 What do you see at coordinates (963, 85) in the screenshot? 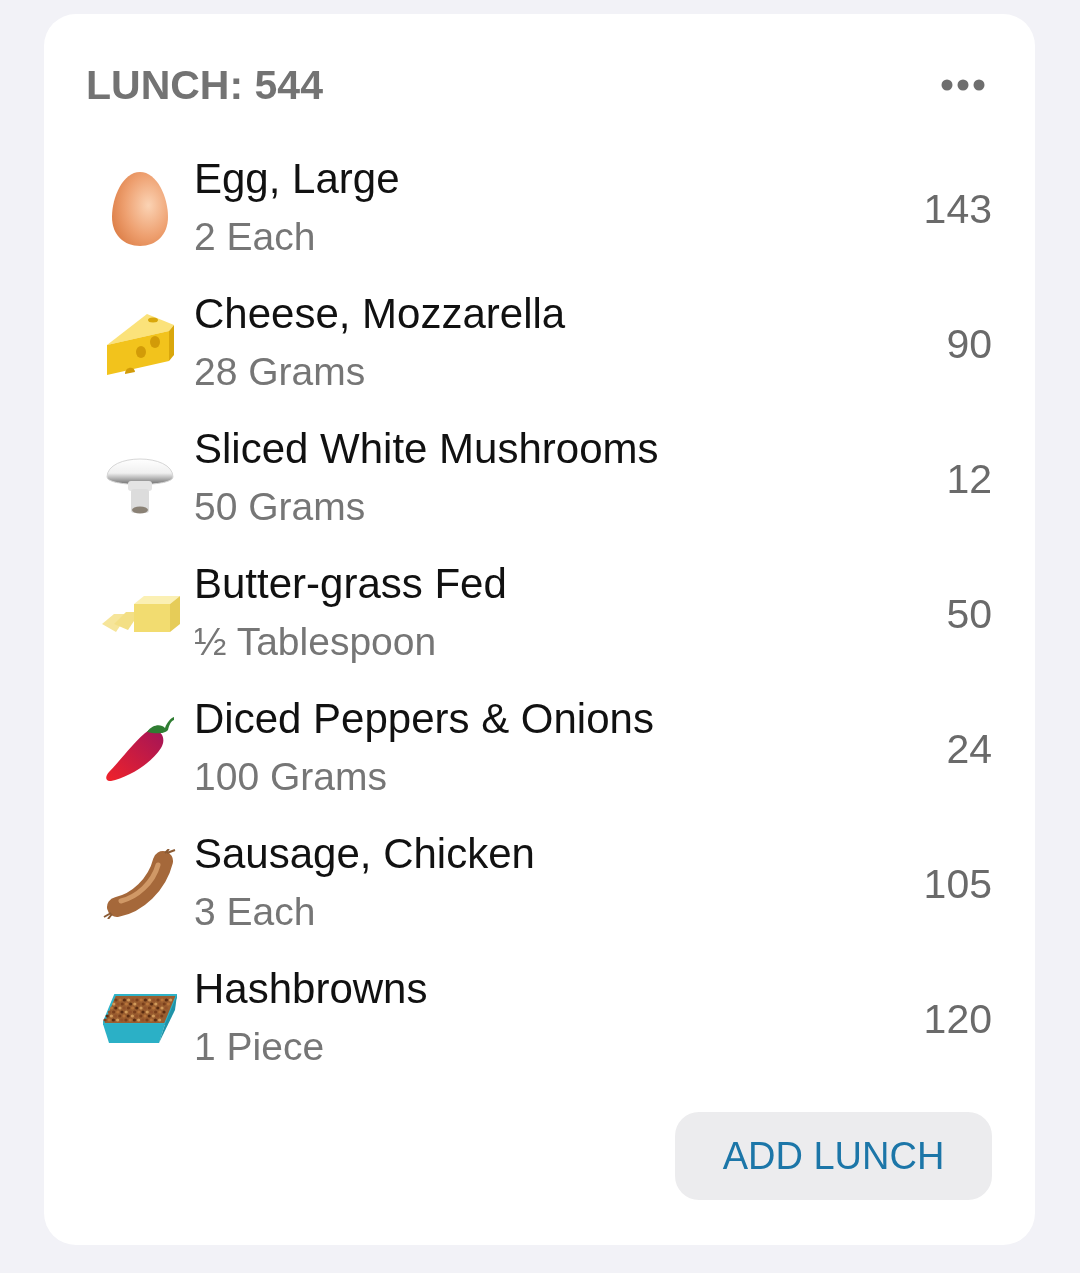
I see `more-icon` at bounding box center [963, 85].